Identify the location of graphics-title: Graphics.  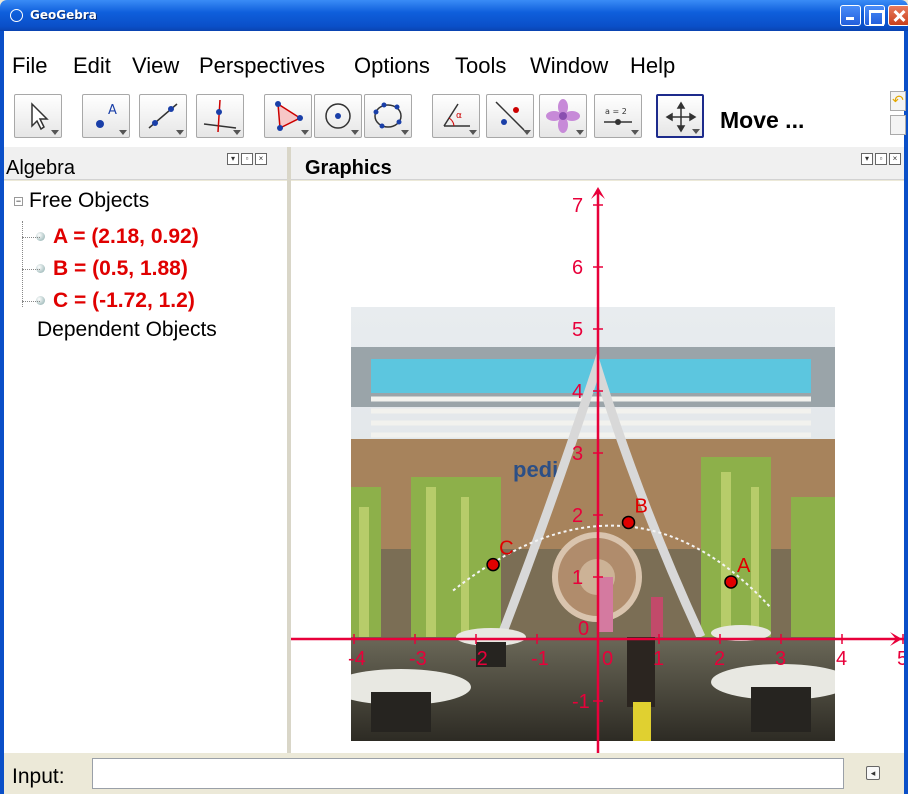
(348, 168).